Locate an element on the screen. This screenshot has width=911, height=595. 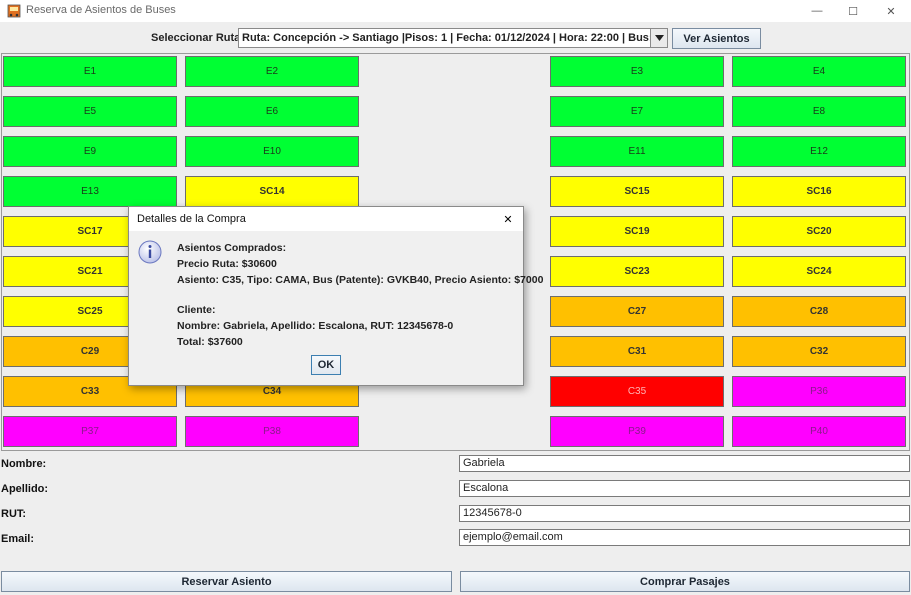
dialog-line: Precio Ruta: $30600 is located at coordinates (227, 264).